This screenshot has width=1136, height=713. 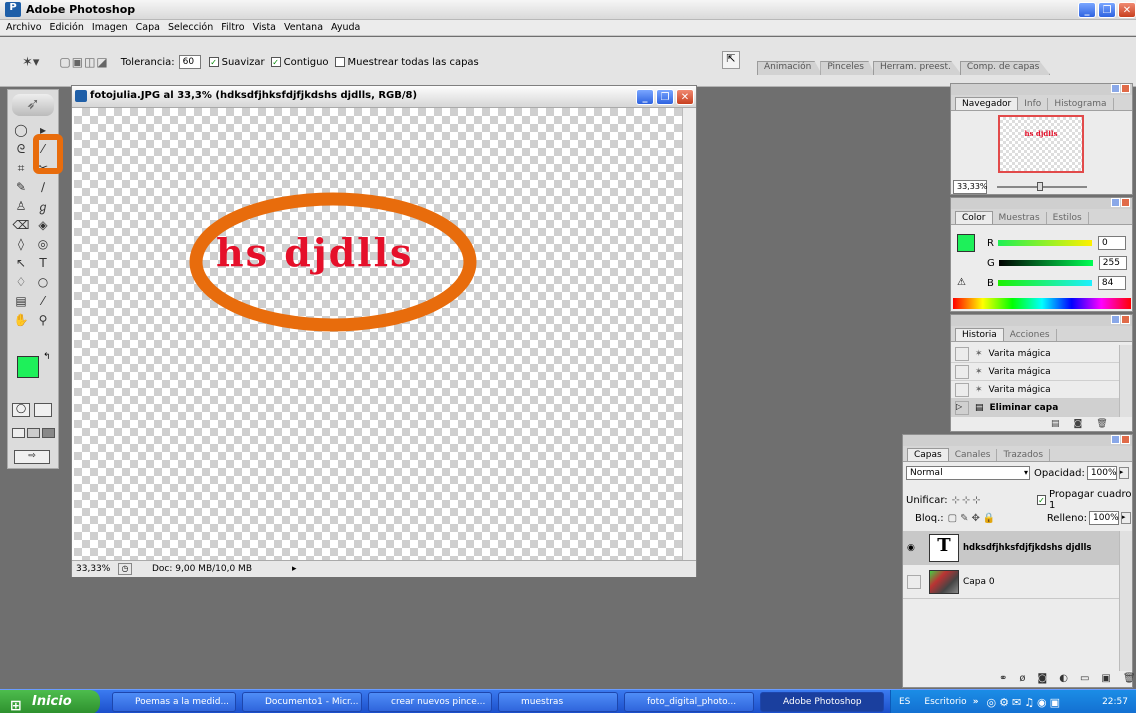 What do you see at coordinates (94, 569) in the screenshot?
I see `zoom-readout: 33,33%` at bounding box center [94, 569].